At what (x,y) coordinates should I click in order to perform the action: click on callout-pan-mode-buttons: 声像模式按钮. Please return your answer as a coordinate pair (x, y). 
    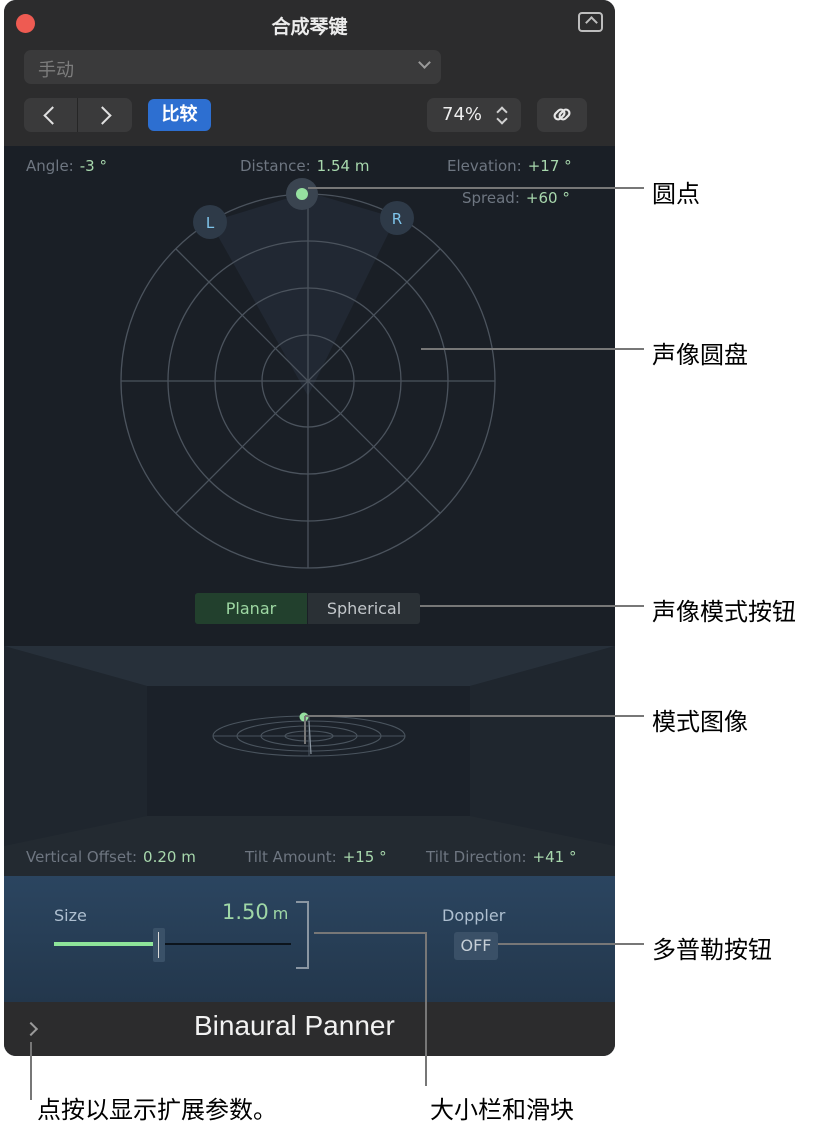
    Looking at the image, I should click on (724, 612).